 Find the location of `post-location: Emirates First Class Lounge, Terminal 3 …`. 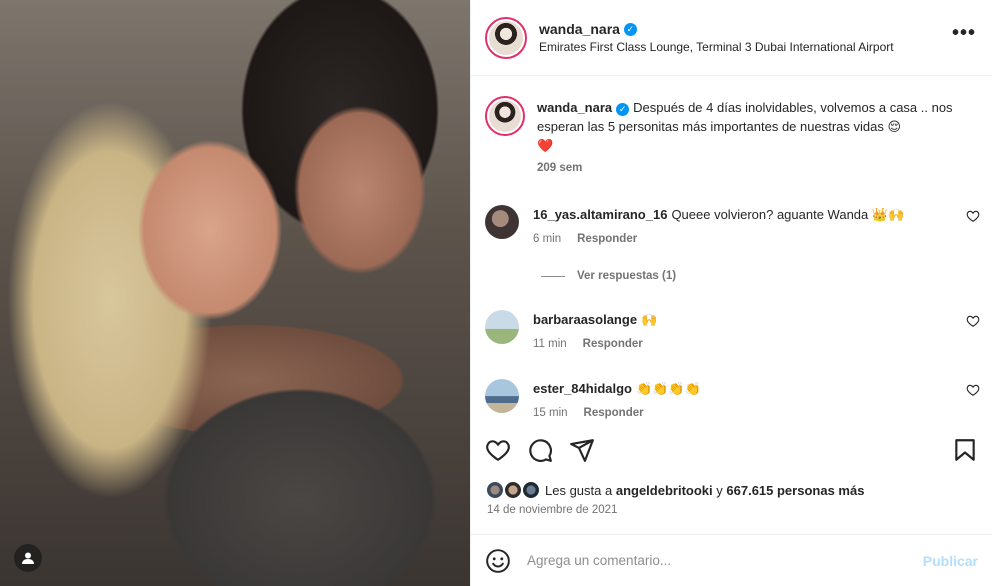

post-location: Emirates First Class Lounge, Terminal 3 … is located at coordinates (745, 47).